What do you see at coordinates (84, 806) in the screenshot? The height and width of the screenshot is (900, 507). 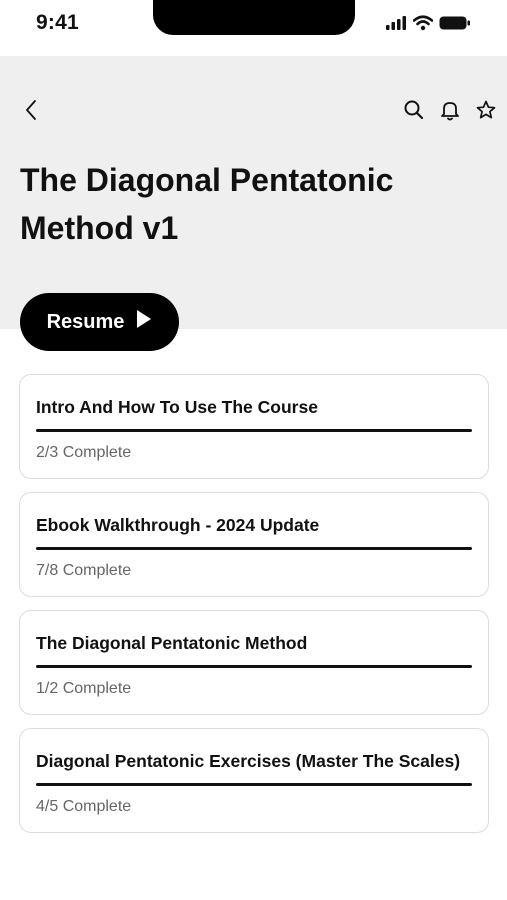 I see `module-status: 4/5 Complete` at bounding box center [84, 806].